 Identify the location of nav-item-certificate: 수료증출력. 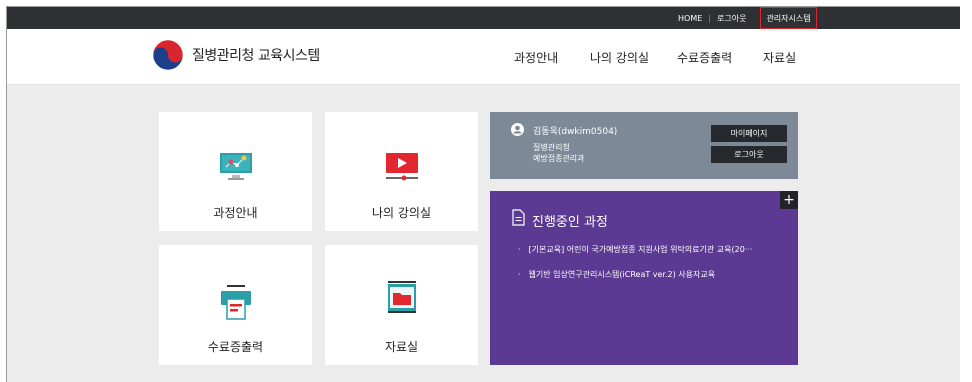
(704, 57).